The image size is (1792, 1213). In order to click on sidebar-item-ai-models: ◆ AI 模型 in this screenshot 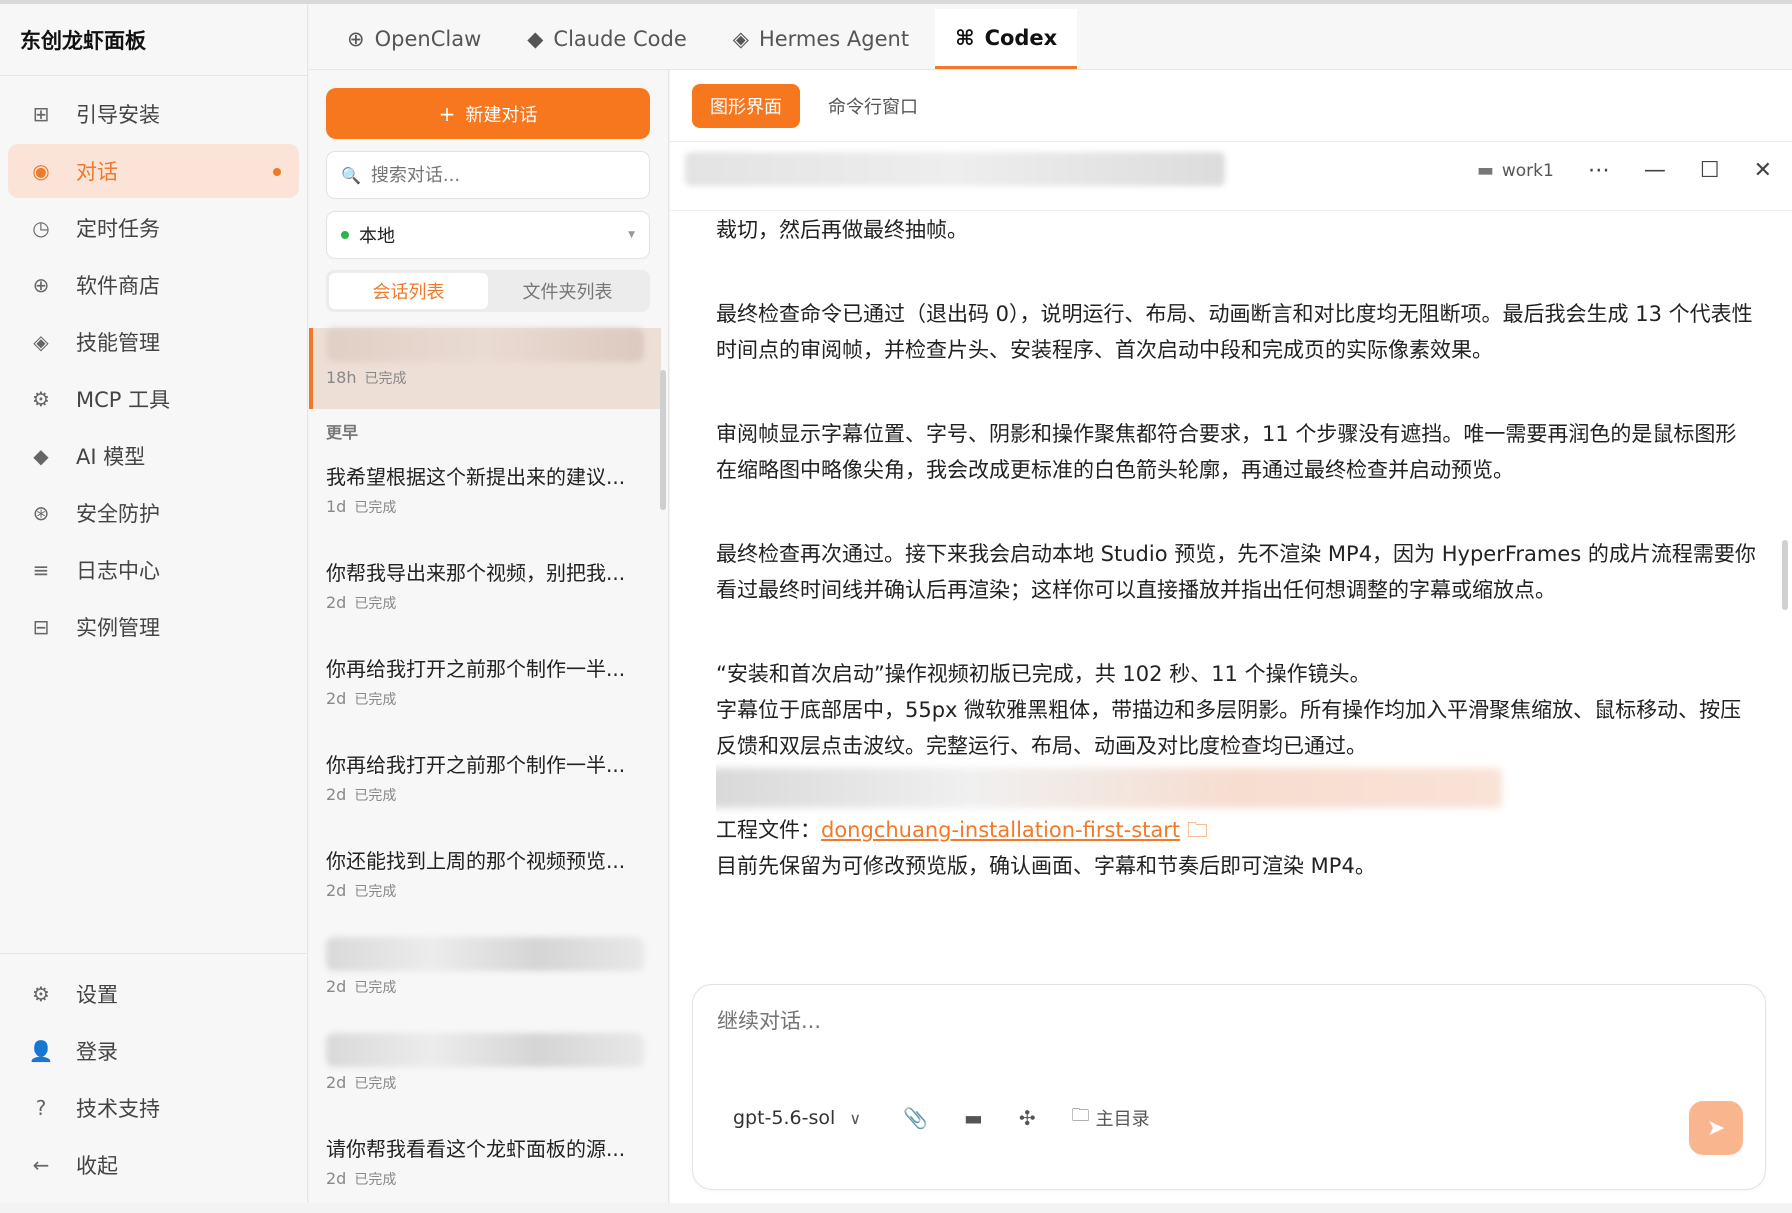, I will do `click(153, 456)`.